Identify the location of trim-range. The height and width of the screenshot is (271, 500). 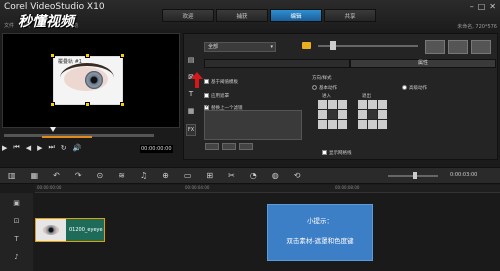
(67, 135).